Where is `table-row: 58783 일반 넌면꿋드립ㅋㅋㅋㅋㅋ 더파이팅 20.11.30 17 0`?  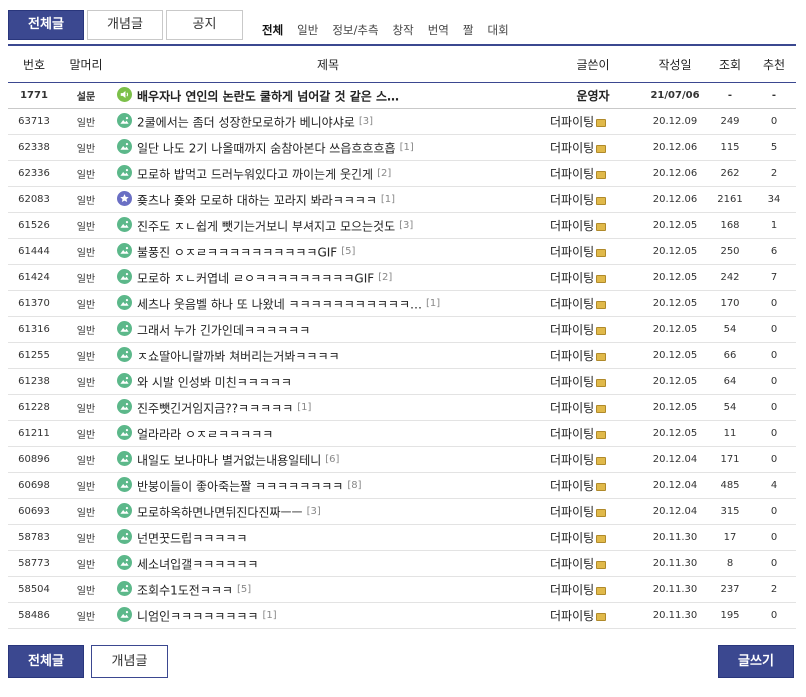
table-row: 58783 일반 넌면꿋드립ㅋㅋㅋㅋㅋ 더파이팅 20.11.30 17 0 is located at coordinates (402, 537).